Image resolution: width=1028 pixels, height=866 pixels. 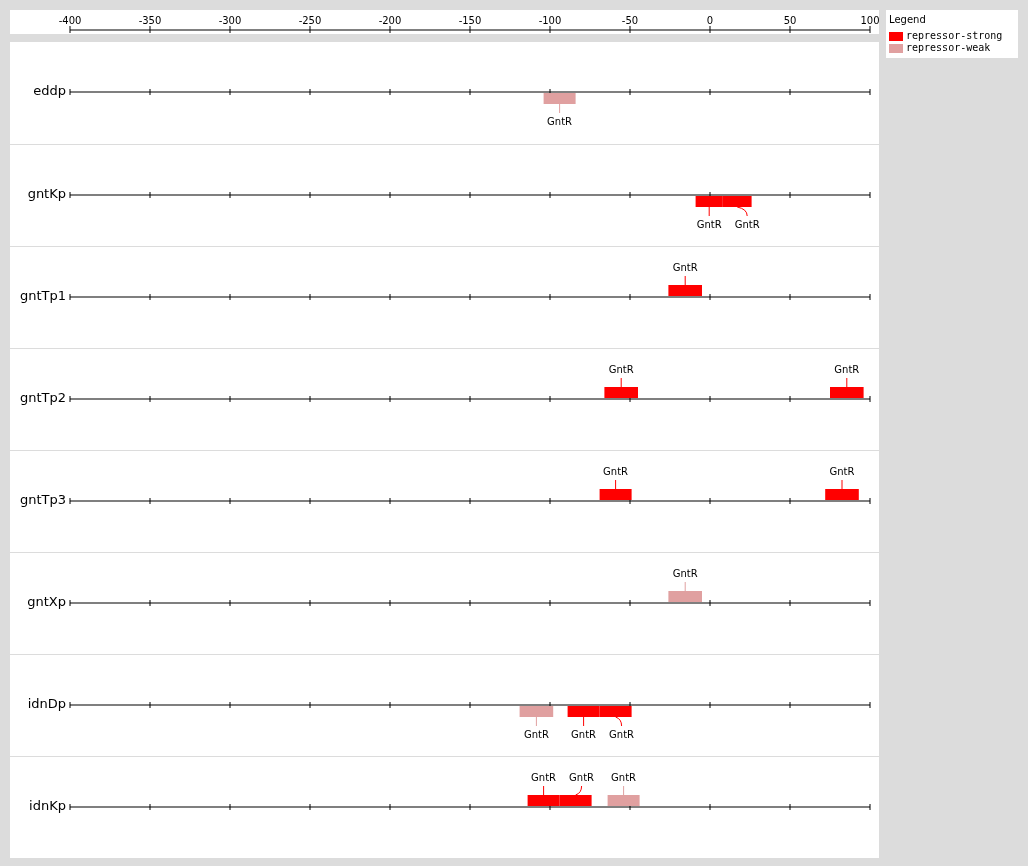 What do you see at coordinates (630, 20) in the screenshot?
I see `axis-tick-label: -50` at bounding box center [630, 20].